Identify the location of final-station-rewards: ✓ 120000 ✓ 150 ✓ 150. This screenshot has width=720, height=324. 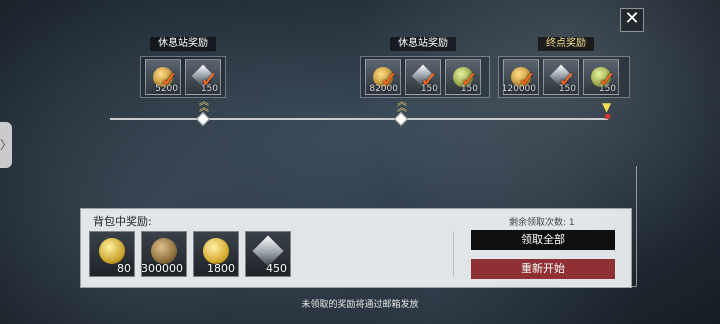
(564, 77).